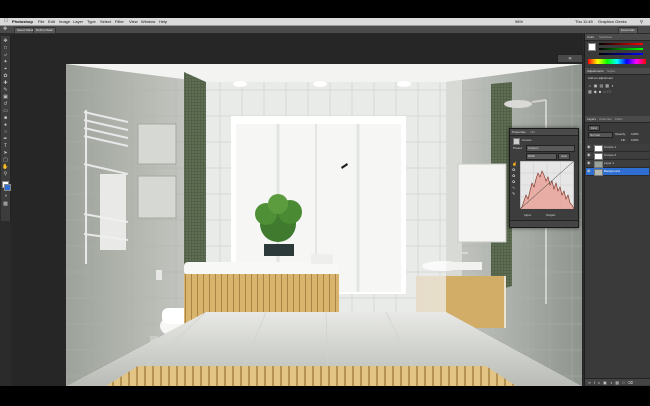 This screenshot has height=406, width=650. What do you see at coordinates (51, 21) in the screenshot?
I see `menu-edit: Edit` at bounding box center [51, 21].